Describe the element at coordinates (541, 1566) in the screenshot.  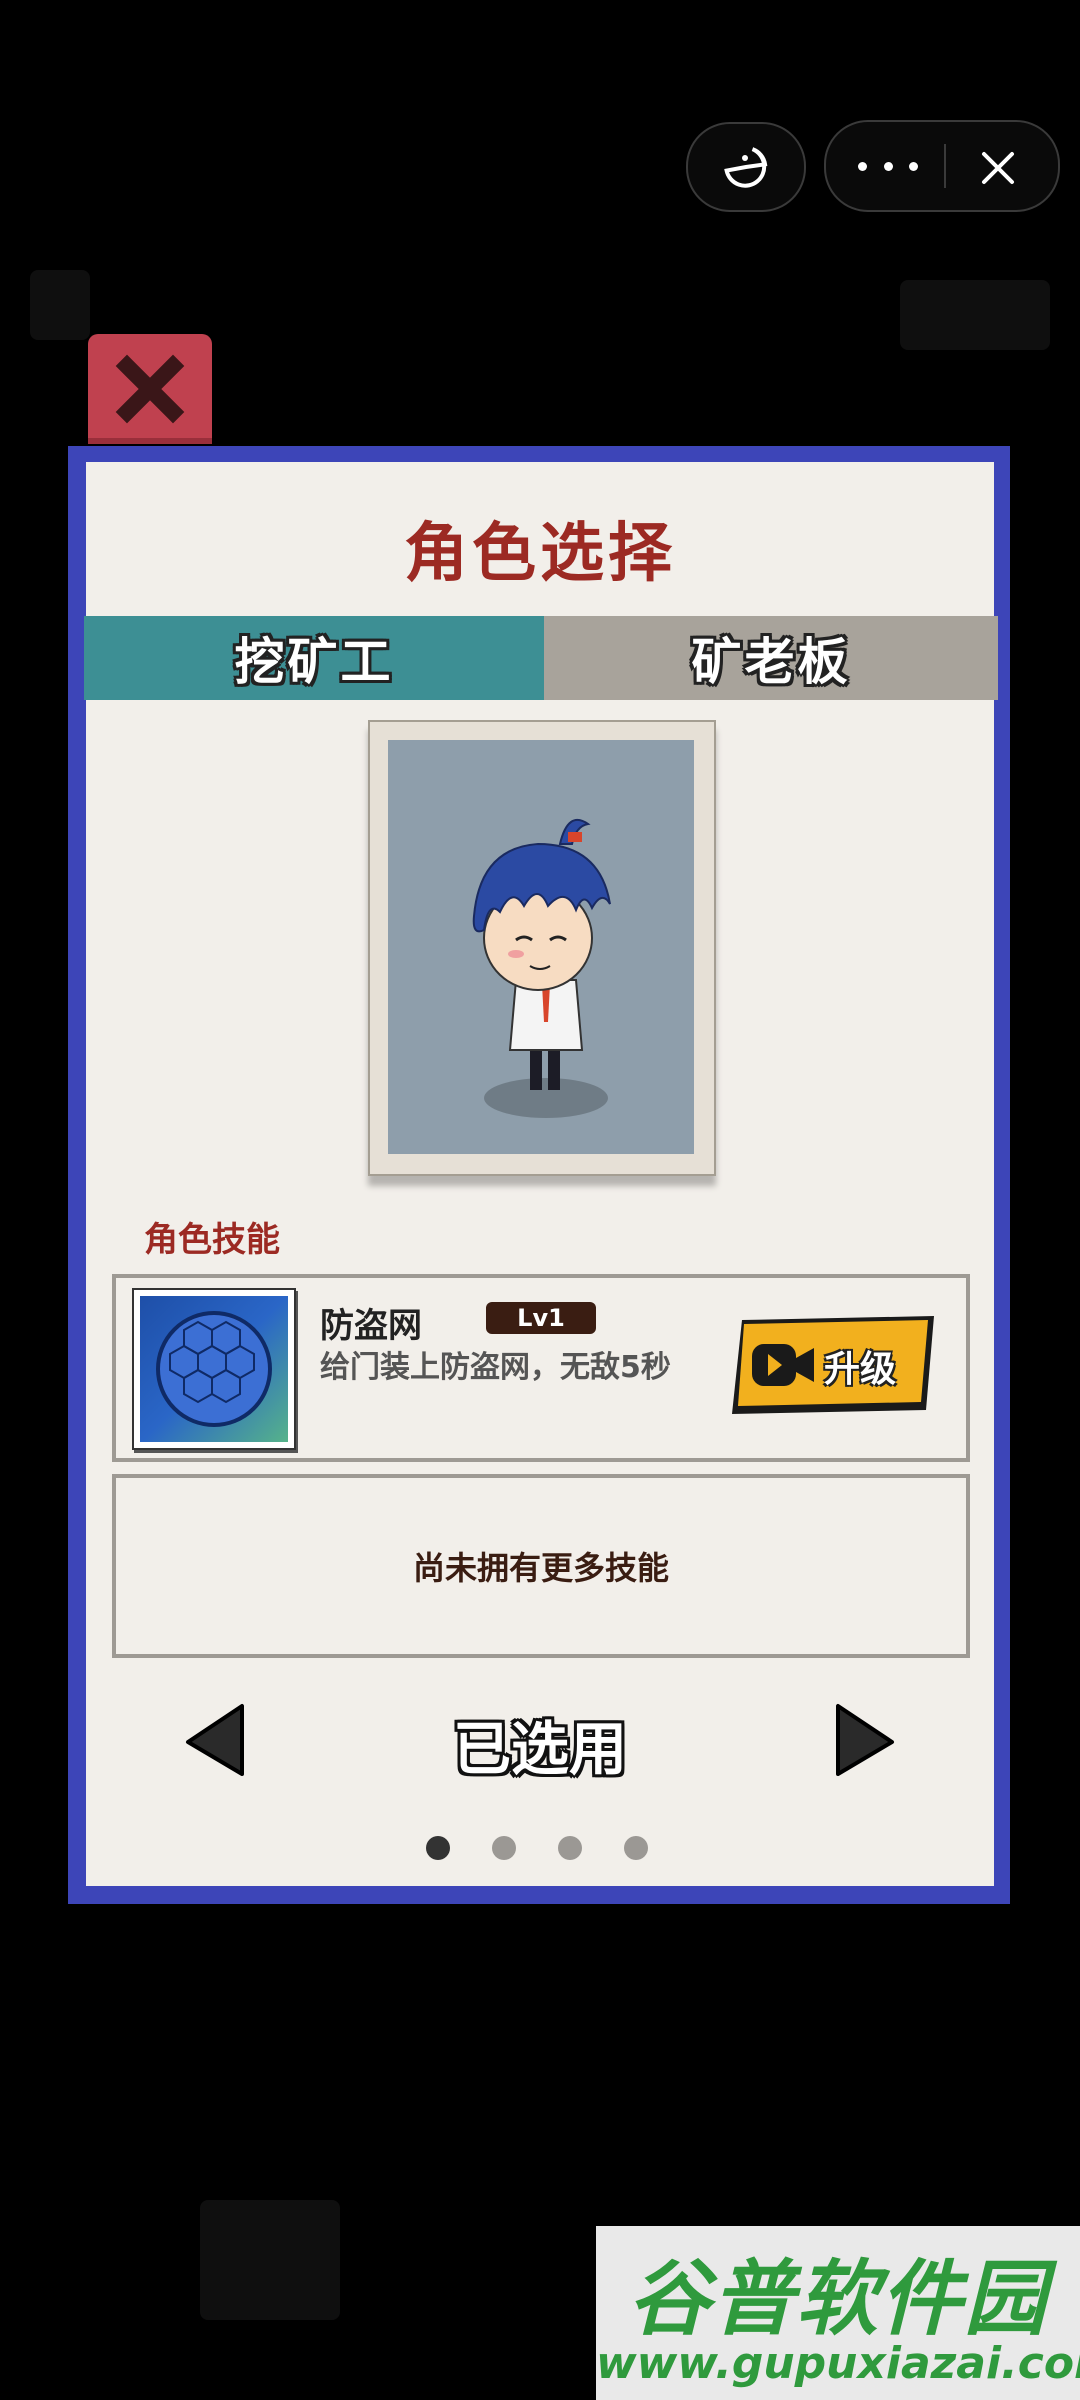
I see `no-more-skills-card: 尚未拥有更多技能` at that location.